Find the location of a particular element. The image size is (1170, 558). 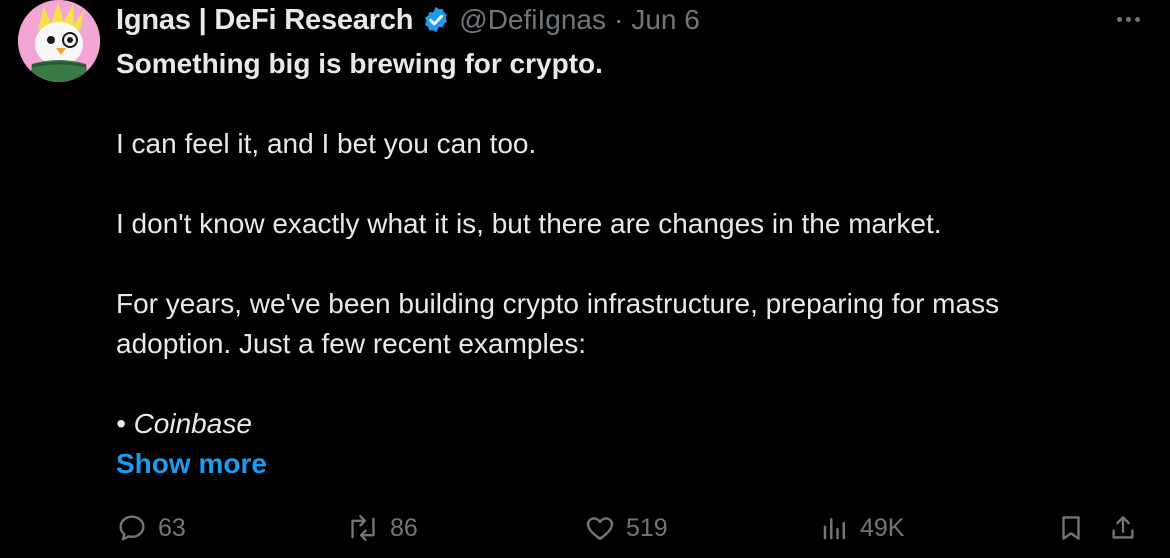

bookmark-icon is located at coordinates (1071, 528).